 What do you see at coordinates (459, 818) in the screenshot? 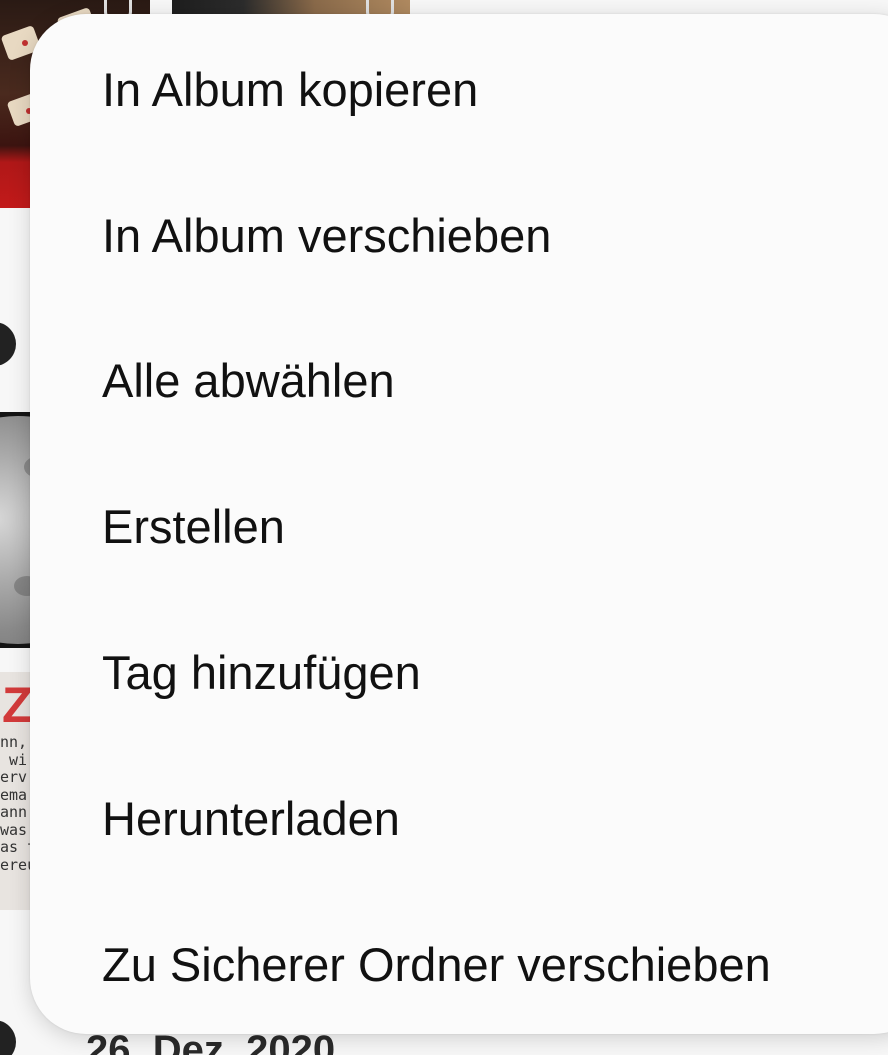
I see `menu-item-download: Herunterladen` at bounding box center [459, 818].